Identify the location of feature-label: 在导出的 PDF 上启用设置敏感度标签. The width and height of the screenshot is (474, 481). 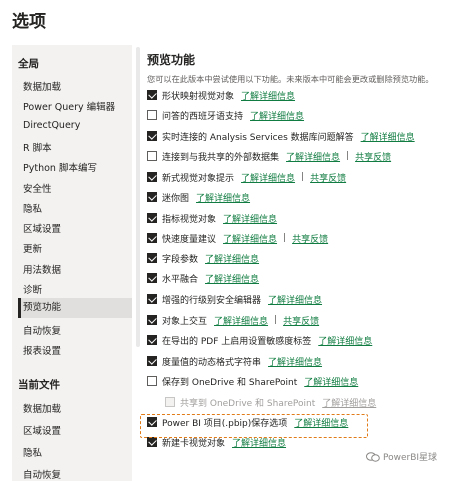
(237, 341).